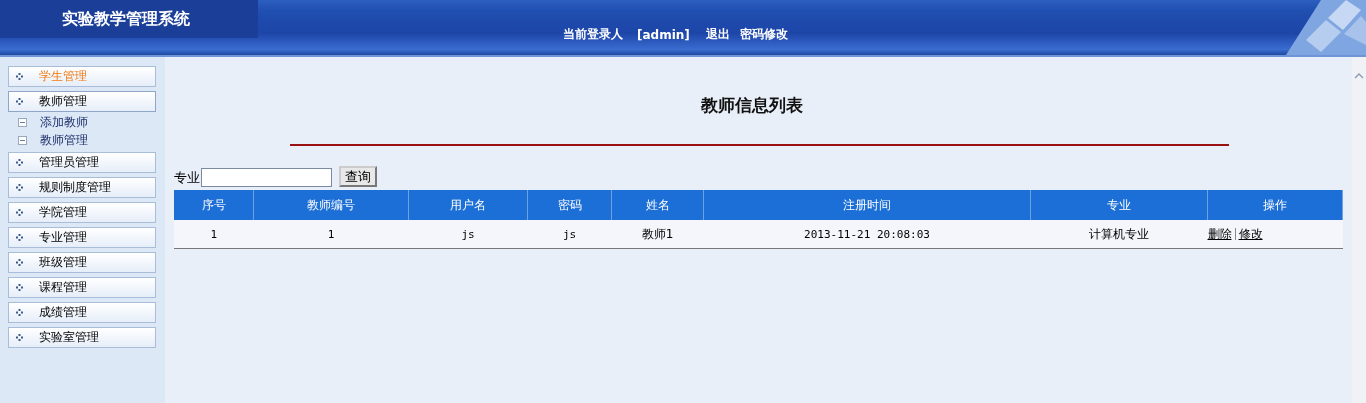 This screenshot has width=1366, height=403. Describe the element at coordinates (82, 337) in the screenshot. I see `sidebar-item: 实验室管理` at that location.